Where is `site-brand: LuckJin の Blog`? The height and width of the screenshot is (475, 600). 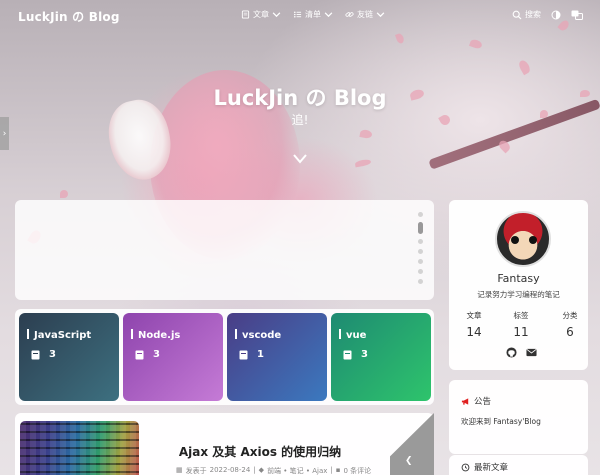 site-brand: LuckJin の Blog is located at coordinates (69, 16).